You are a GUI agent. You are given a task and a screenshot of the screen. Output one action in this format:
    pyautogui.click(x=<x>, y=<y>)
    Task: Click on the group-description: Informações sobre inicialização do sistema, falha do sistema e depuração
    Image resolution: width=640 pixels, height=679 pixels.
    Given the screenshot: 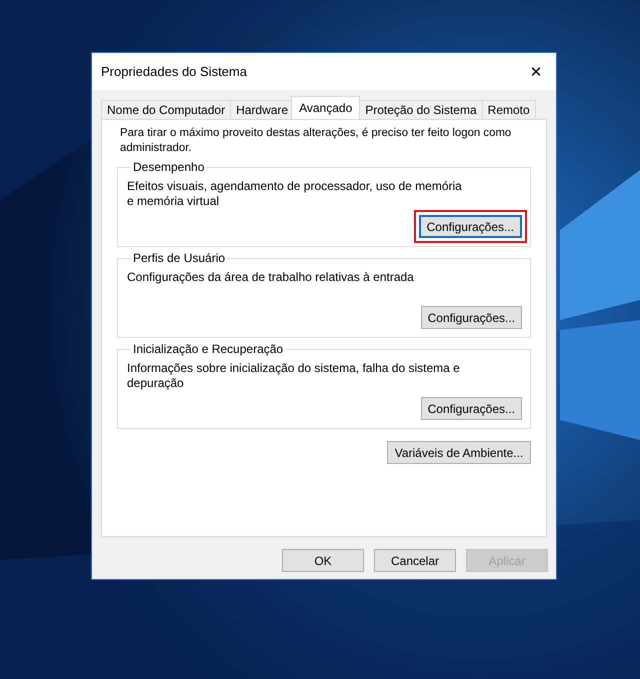 What is the action you would take?
    pyautogui.click(x=294, y=376)
    